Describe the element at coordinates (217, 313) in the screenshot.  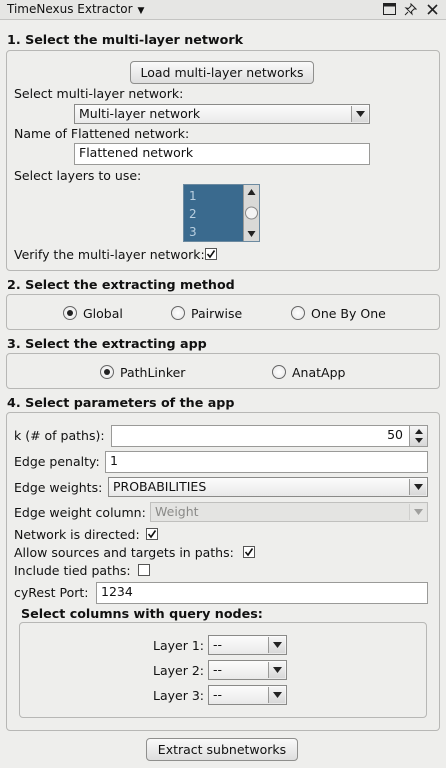
I see `radio-pairwise-label: Pairwise` at that location.